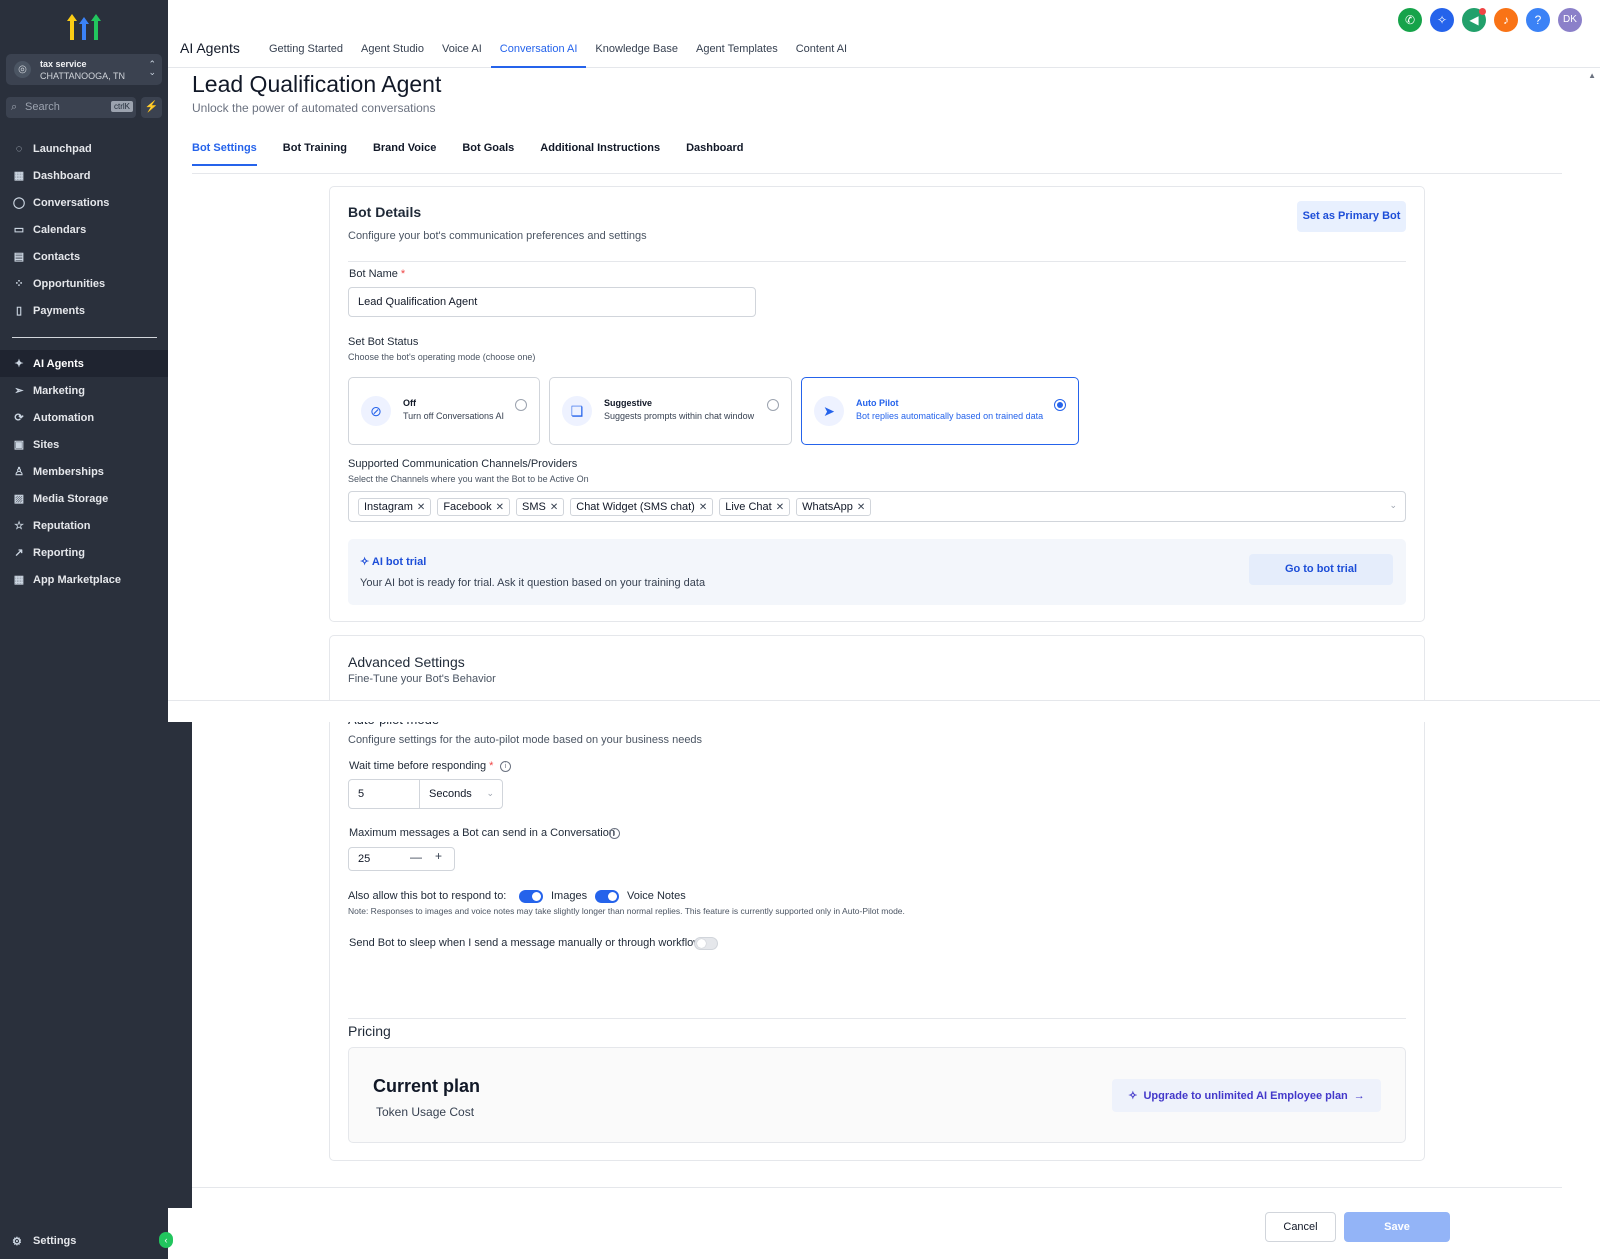 This screenshot has width=1600, height=1259. Describe the element at coordinates (569, 896) in the screenshot. I see `images-label: Images` at that location.